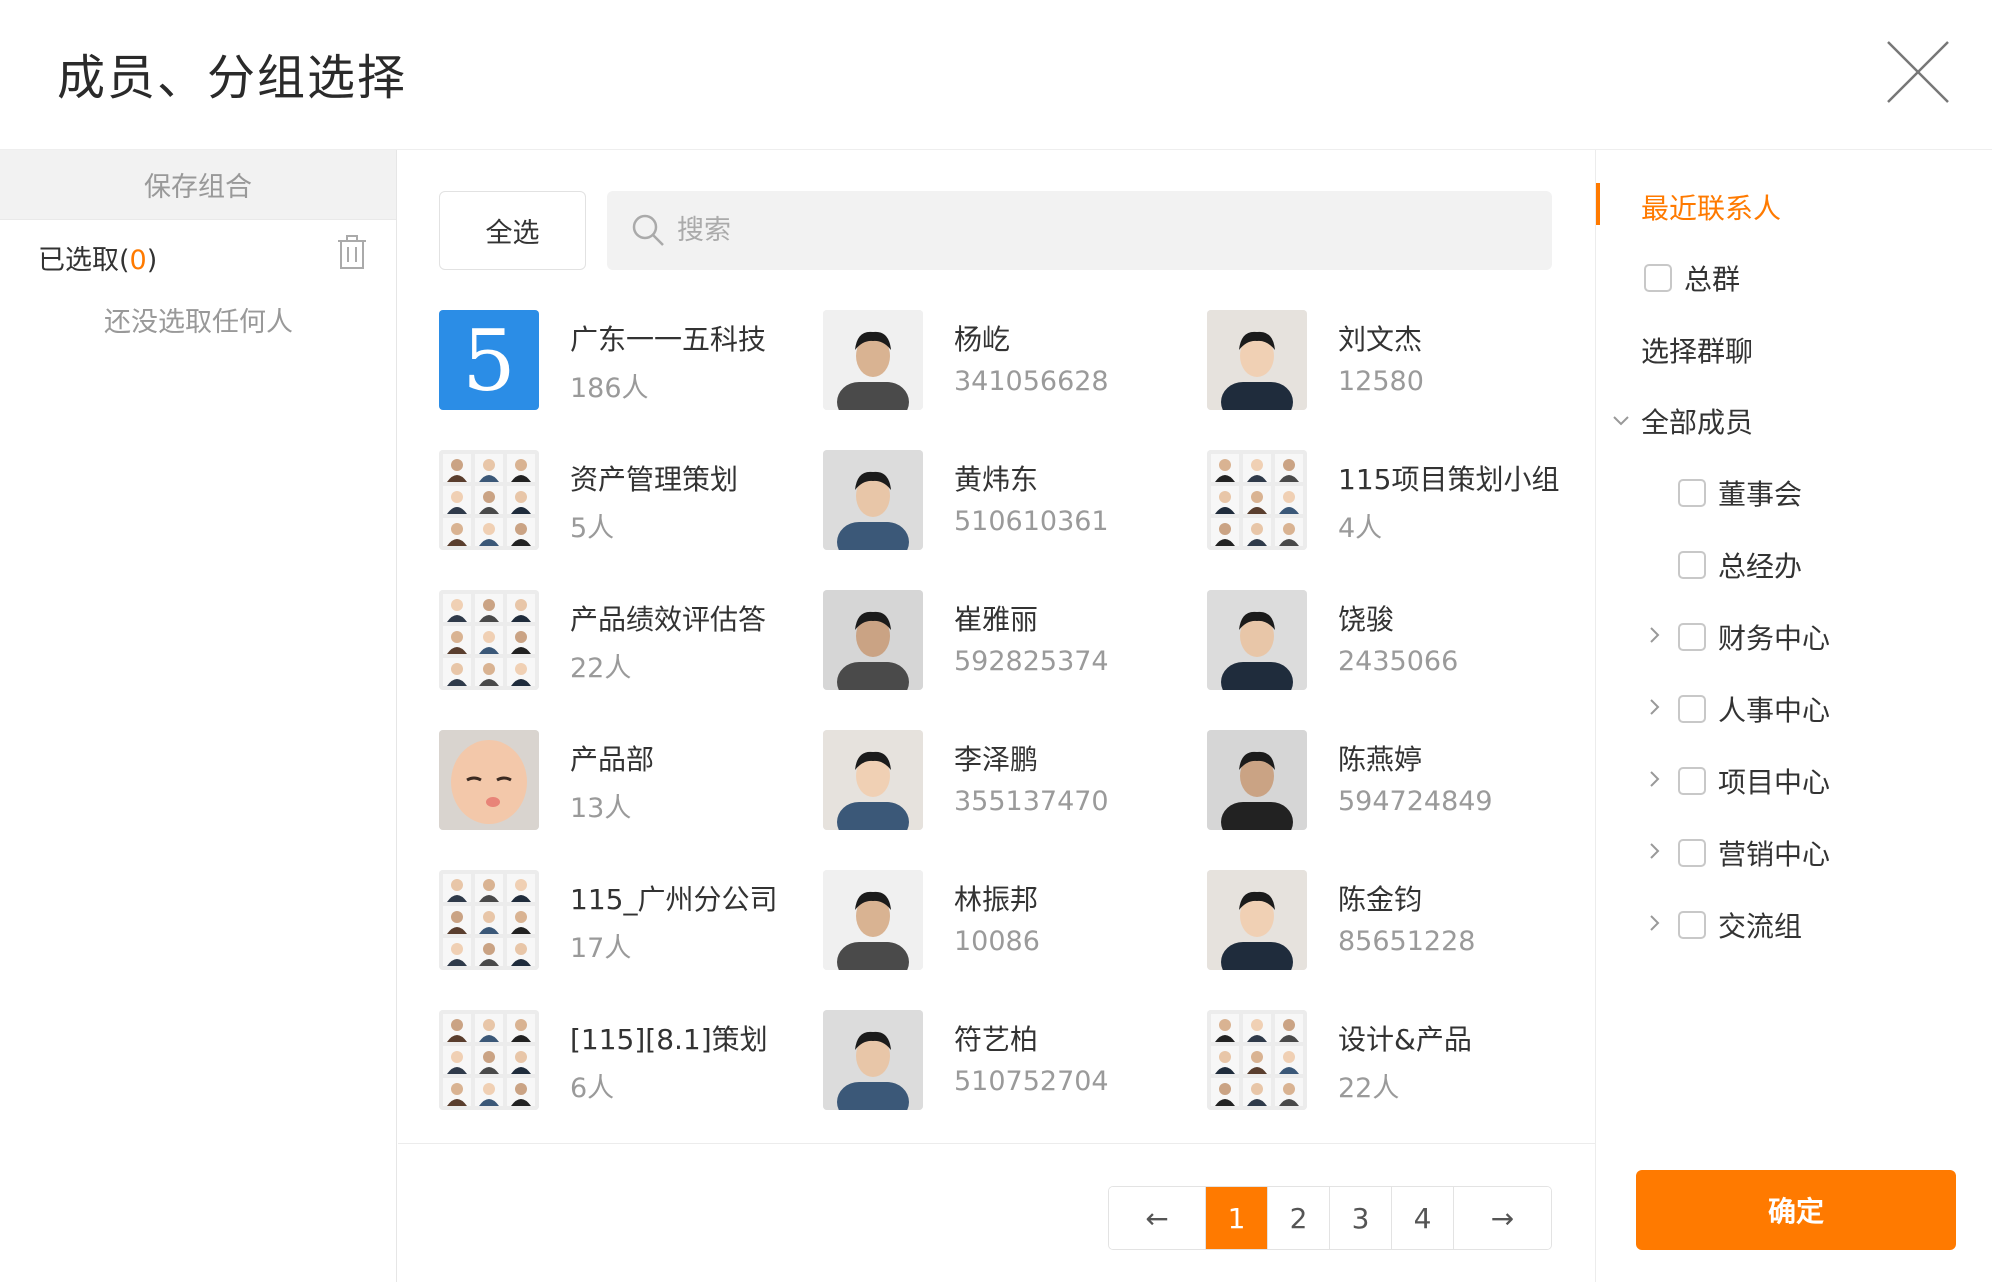 This screenshot has height=1282, width=1992. I want to click on tree-item-dept: 总经办, so click(1740, 565).